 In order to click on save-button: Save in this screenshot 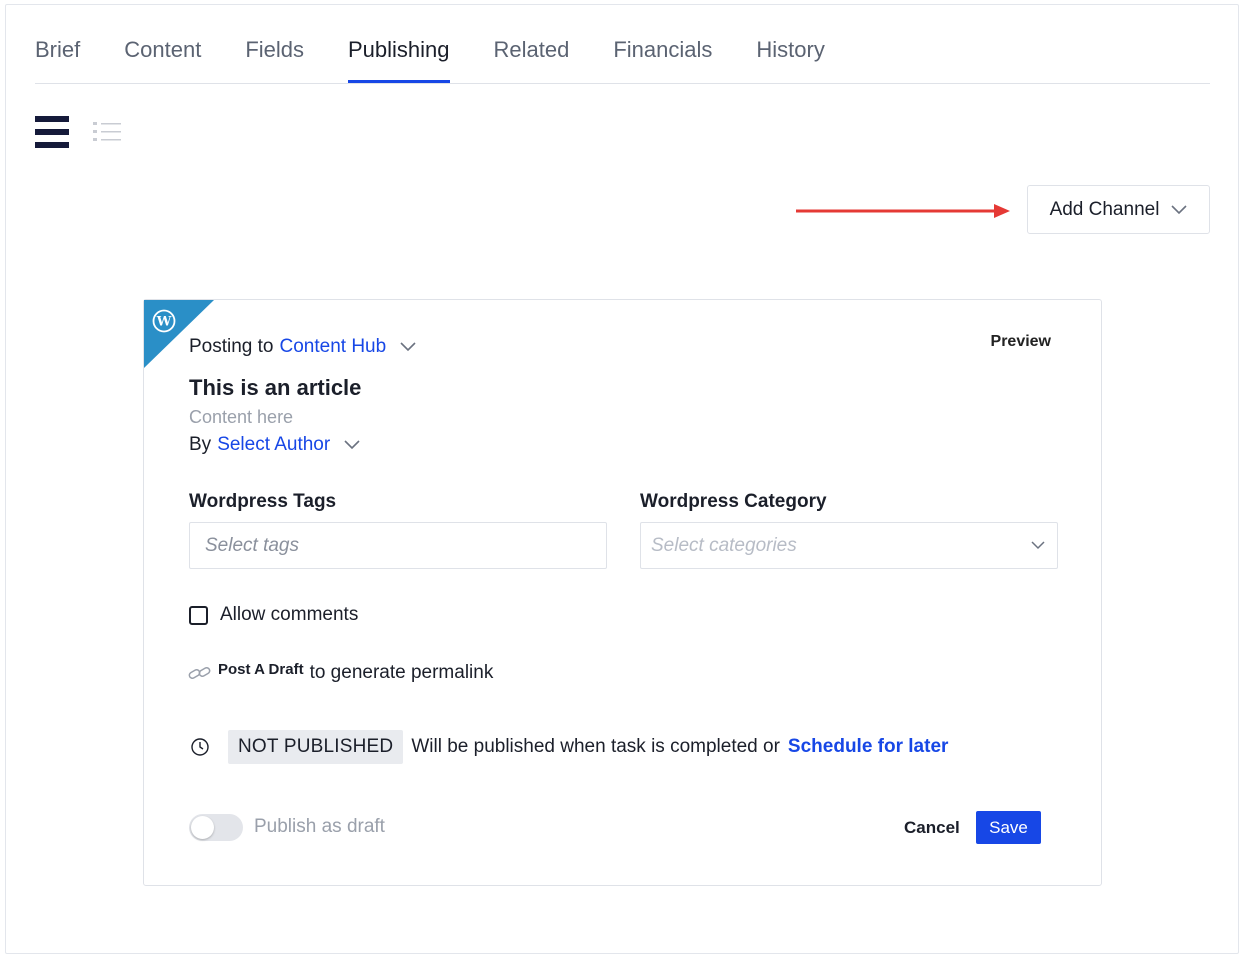, I will do `click(1008, 827)`.